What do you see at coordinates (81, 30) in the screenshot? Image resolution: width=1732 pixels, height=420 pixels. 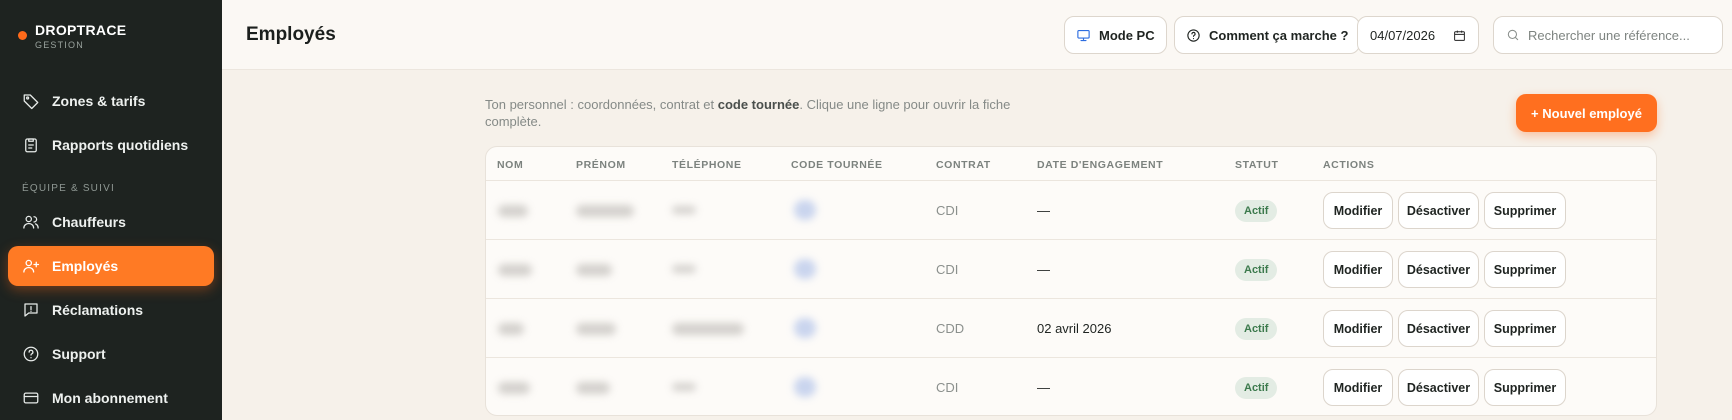 I see `brand-name: DROPTRACE` at bounding box center [81, 30].